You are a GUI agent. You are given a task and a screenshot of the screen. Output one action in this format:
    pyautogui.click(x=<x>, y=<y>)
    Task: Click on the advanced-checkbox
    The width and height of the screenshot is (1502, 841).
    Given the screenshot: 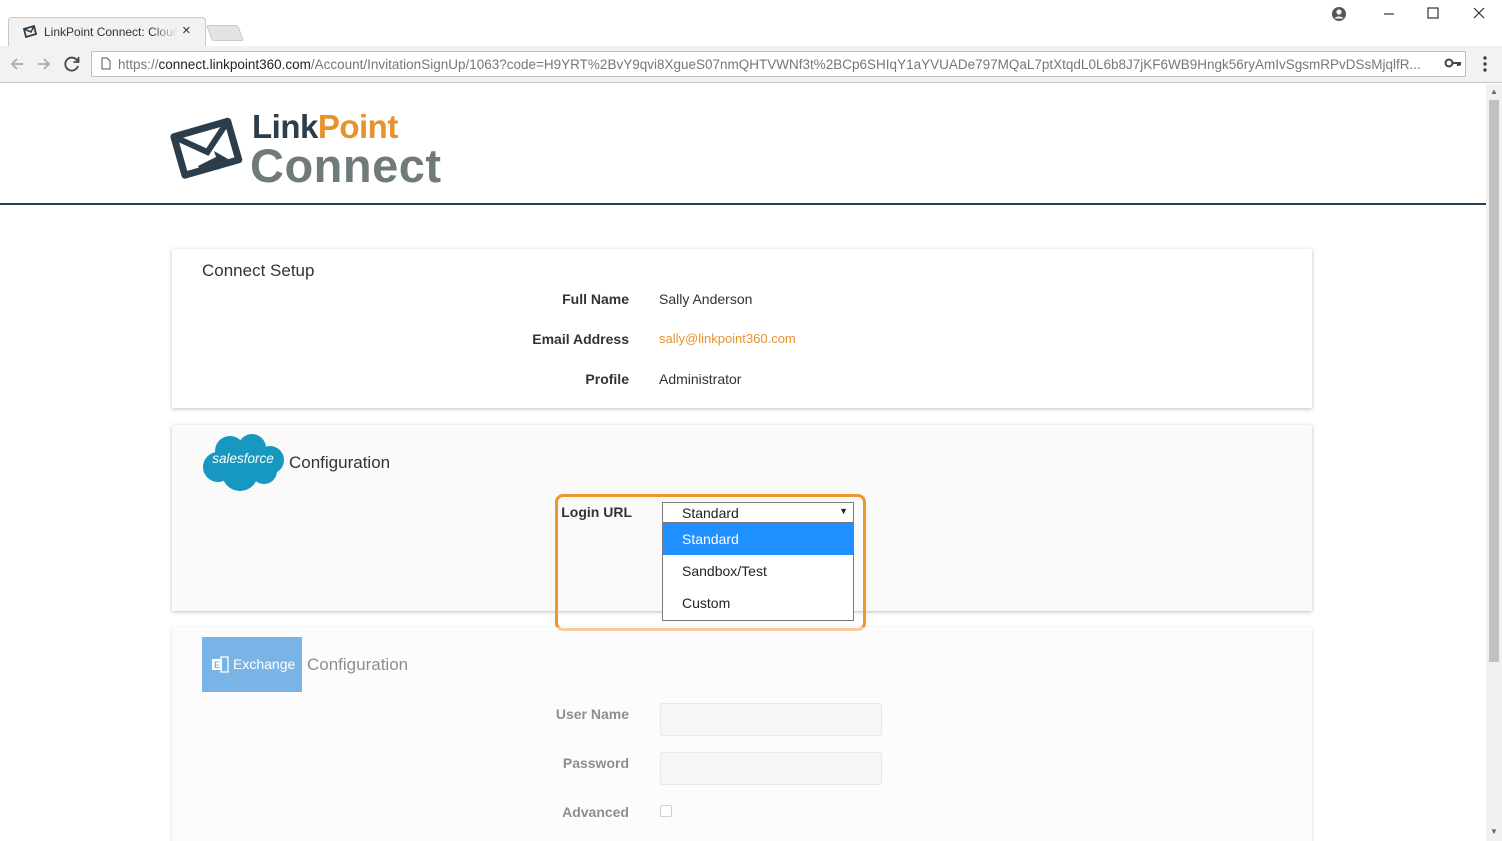 What is the action you would take?
    pyautogui.click(x=666, y=811)
    